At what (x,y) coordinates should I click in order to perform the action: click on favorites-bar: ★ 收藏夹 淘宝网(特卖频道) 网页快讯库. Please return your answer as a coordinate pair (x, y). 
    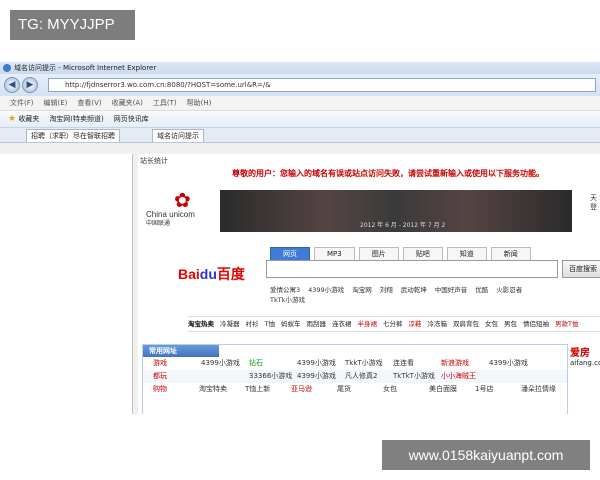
    Looking at the image, I should click on (300, 119).